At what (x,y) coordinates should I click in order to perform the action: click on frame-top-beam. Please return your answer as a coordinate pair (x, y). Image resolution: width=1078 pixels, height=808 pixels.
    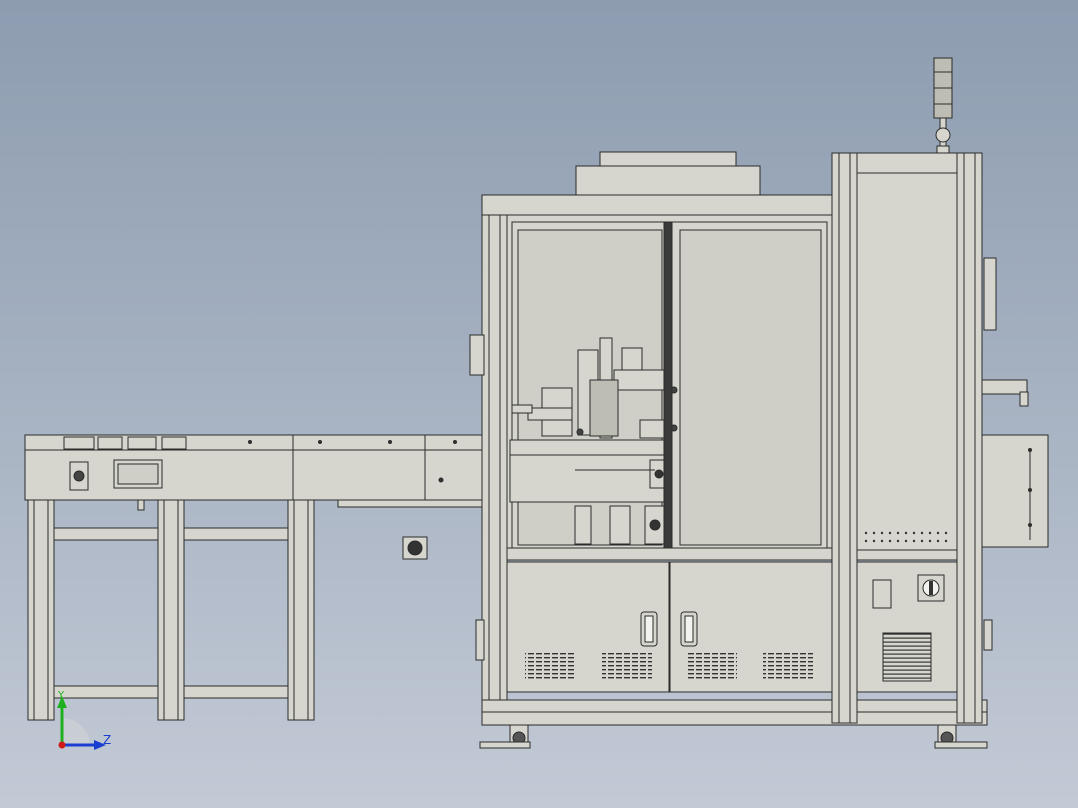
    Looking at the image, I should click on (658, 205).